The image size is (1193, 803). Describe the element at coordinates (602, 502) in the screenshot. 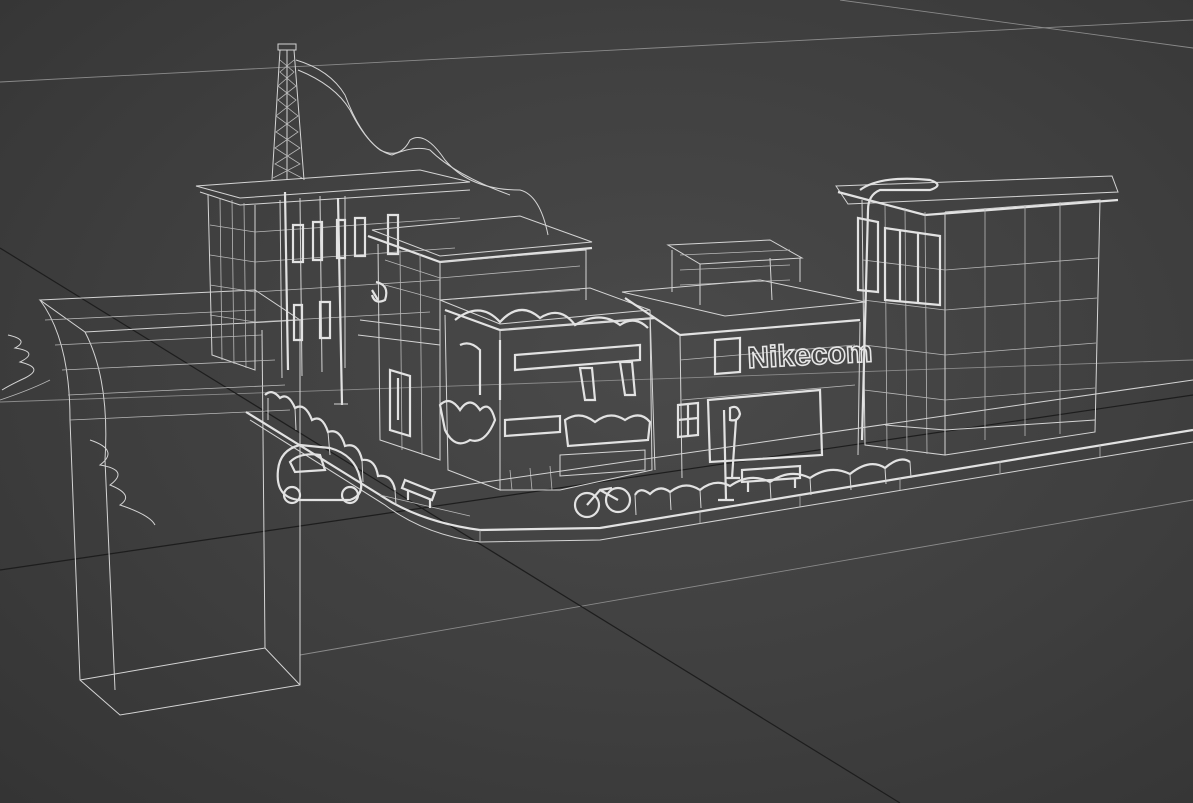

I see `bicycle` at that location.